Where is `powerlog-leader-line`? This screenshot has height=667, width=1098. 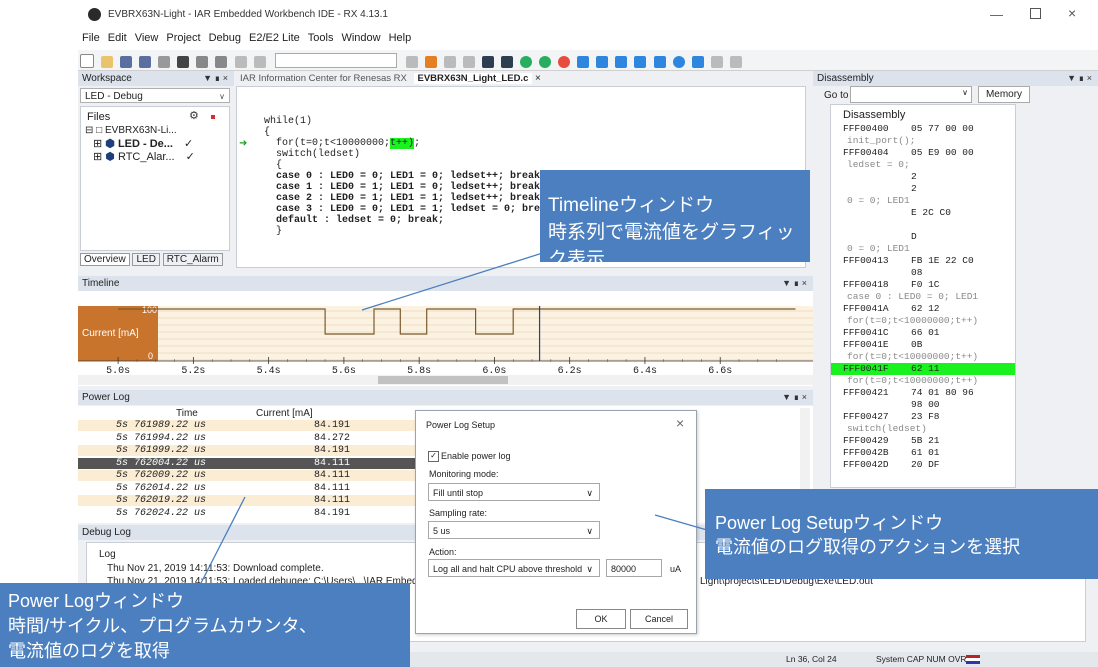
powerlog-leader-line is located at coordinates (222, 541).